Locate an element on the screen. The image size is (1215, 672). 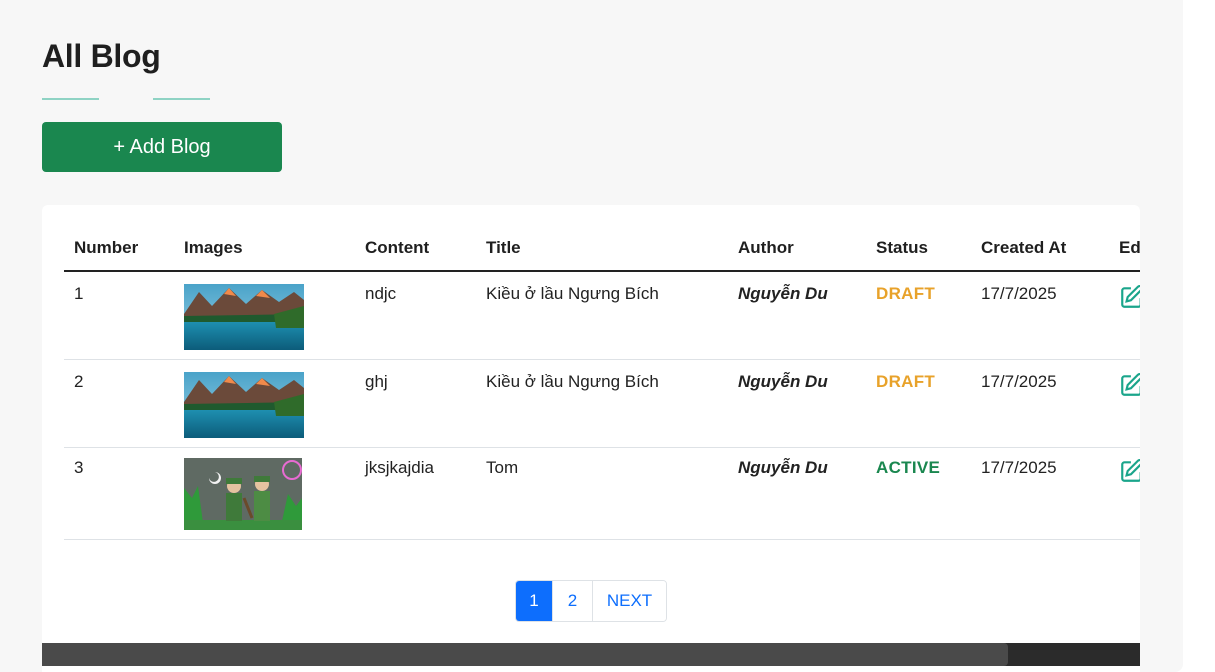
col-header-number: Number is located at coordinates (119, 238).